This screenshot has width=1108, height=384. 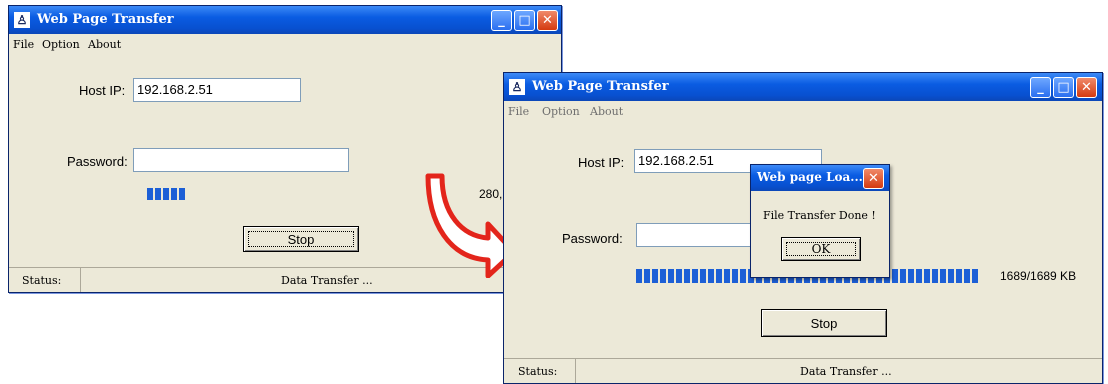 What do you see at coordinates (819, 215) in the screenshot?
I see `dialog-message: File Transfer Done !` at bounding box center [819, 215].